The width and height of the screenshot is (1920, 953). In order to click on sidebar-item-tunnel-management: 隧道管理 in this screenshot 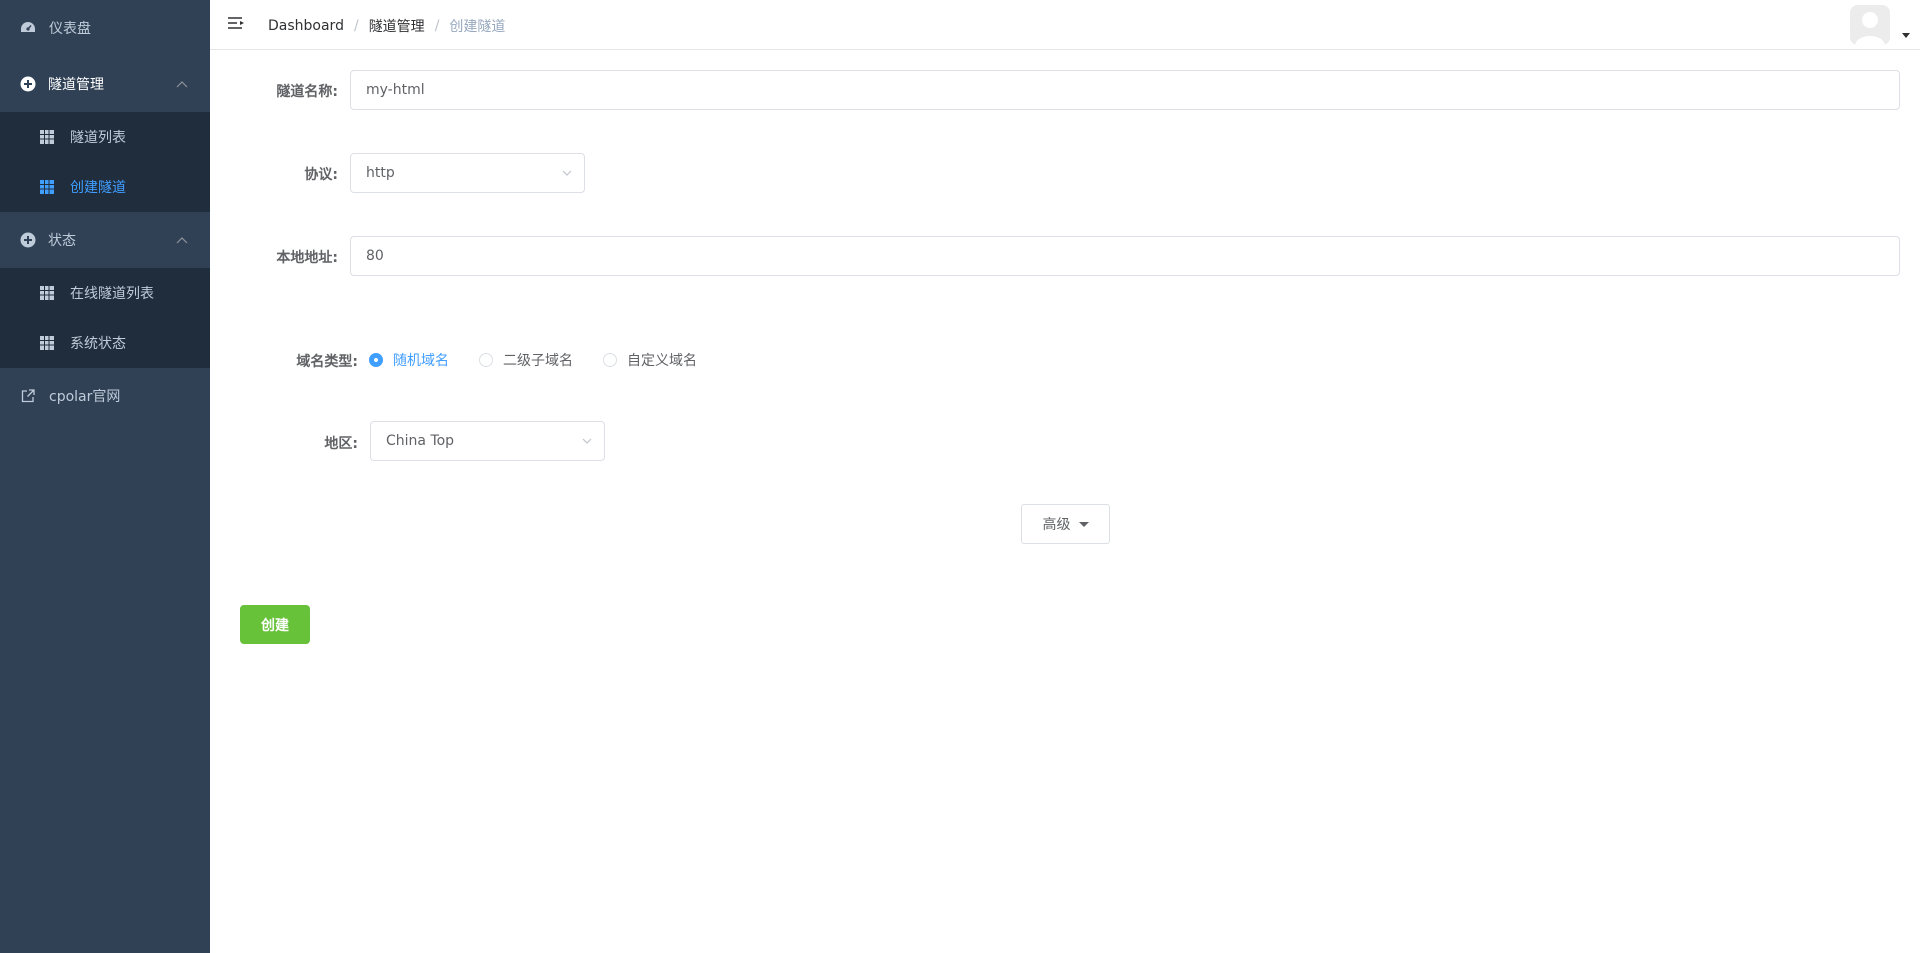, I will do `click(105, 84)`.